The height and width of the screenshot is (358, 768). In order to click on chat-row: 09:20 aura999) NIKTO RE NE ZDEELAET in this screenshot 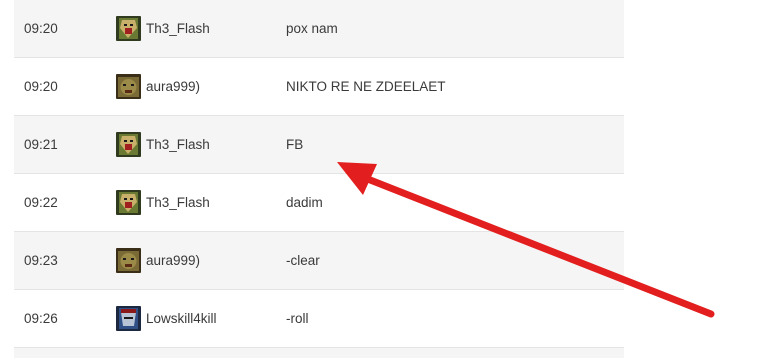, I will do `click(319, 87)`.